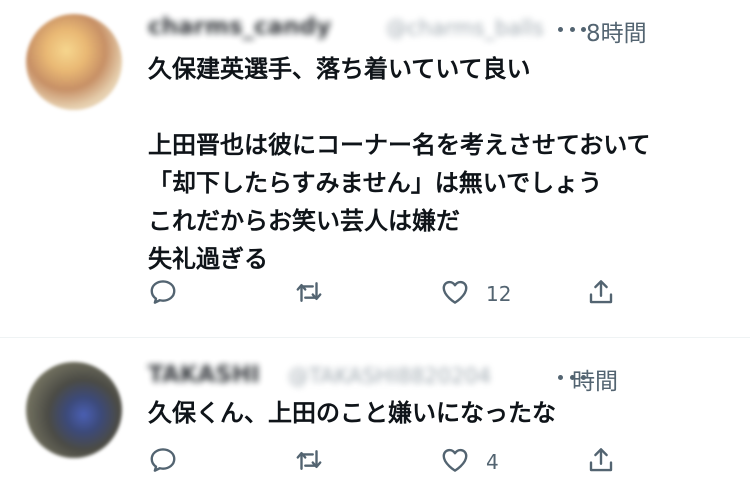  I want to click on tweet-text-line: 失礼過ぎる, so click(208, 259).